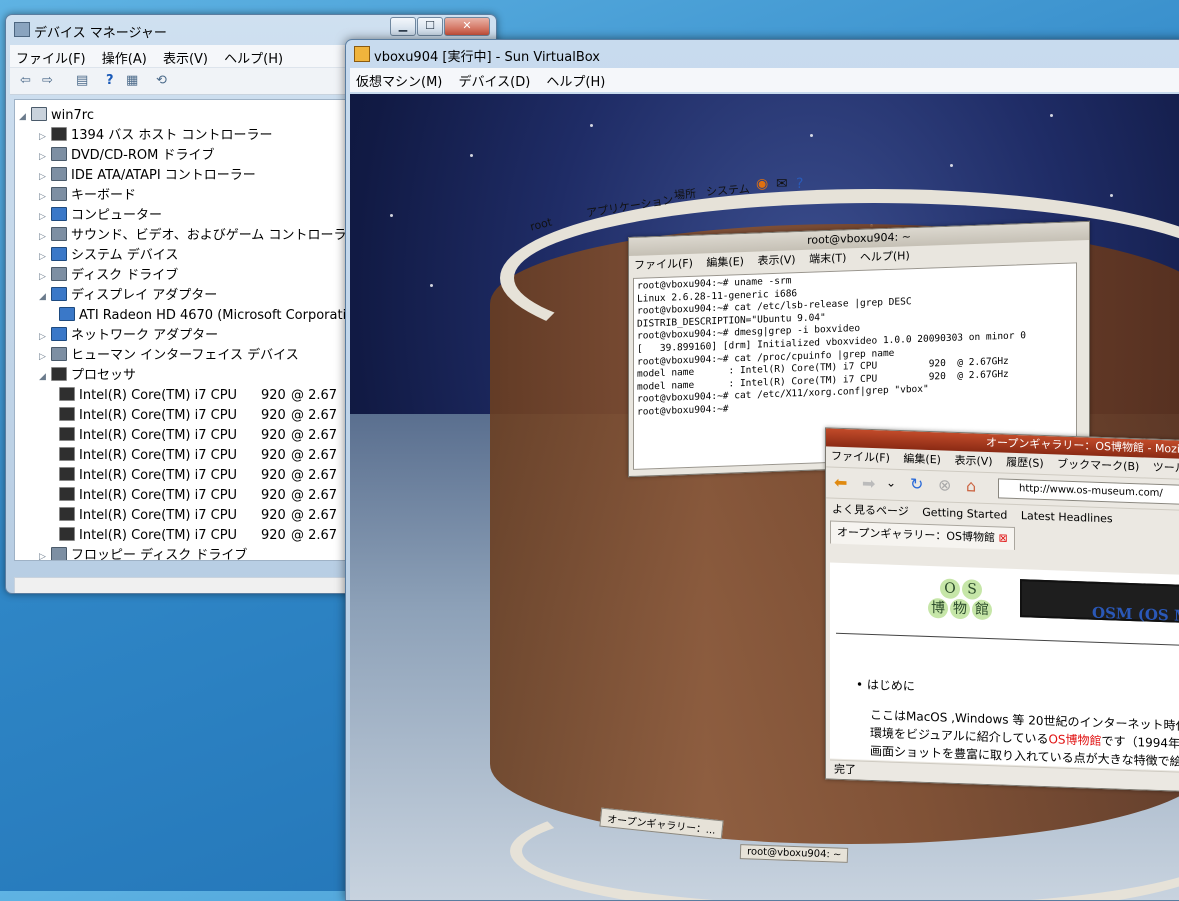  What do you see at coordinates (799, 184) in the screenshot?
I see `help-launcher-icon: ?` at bounding box center [799, 184].